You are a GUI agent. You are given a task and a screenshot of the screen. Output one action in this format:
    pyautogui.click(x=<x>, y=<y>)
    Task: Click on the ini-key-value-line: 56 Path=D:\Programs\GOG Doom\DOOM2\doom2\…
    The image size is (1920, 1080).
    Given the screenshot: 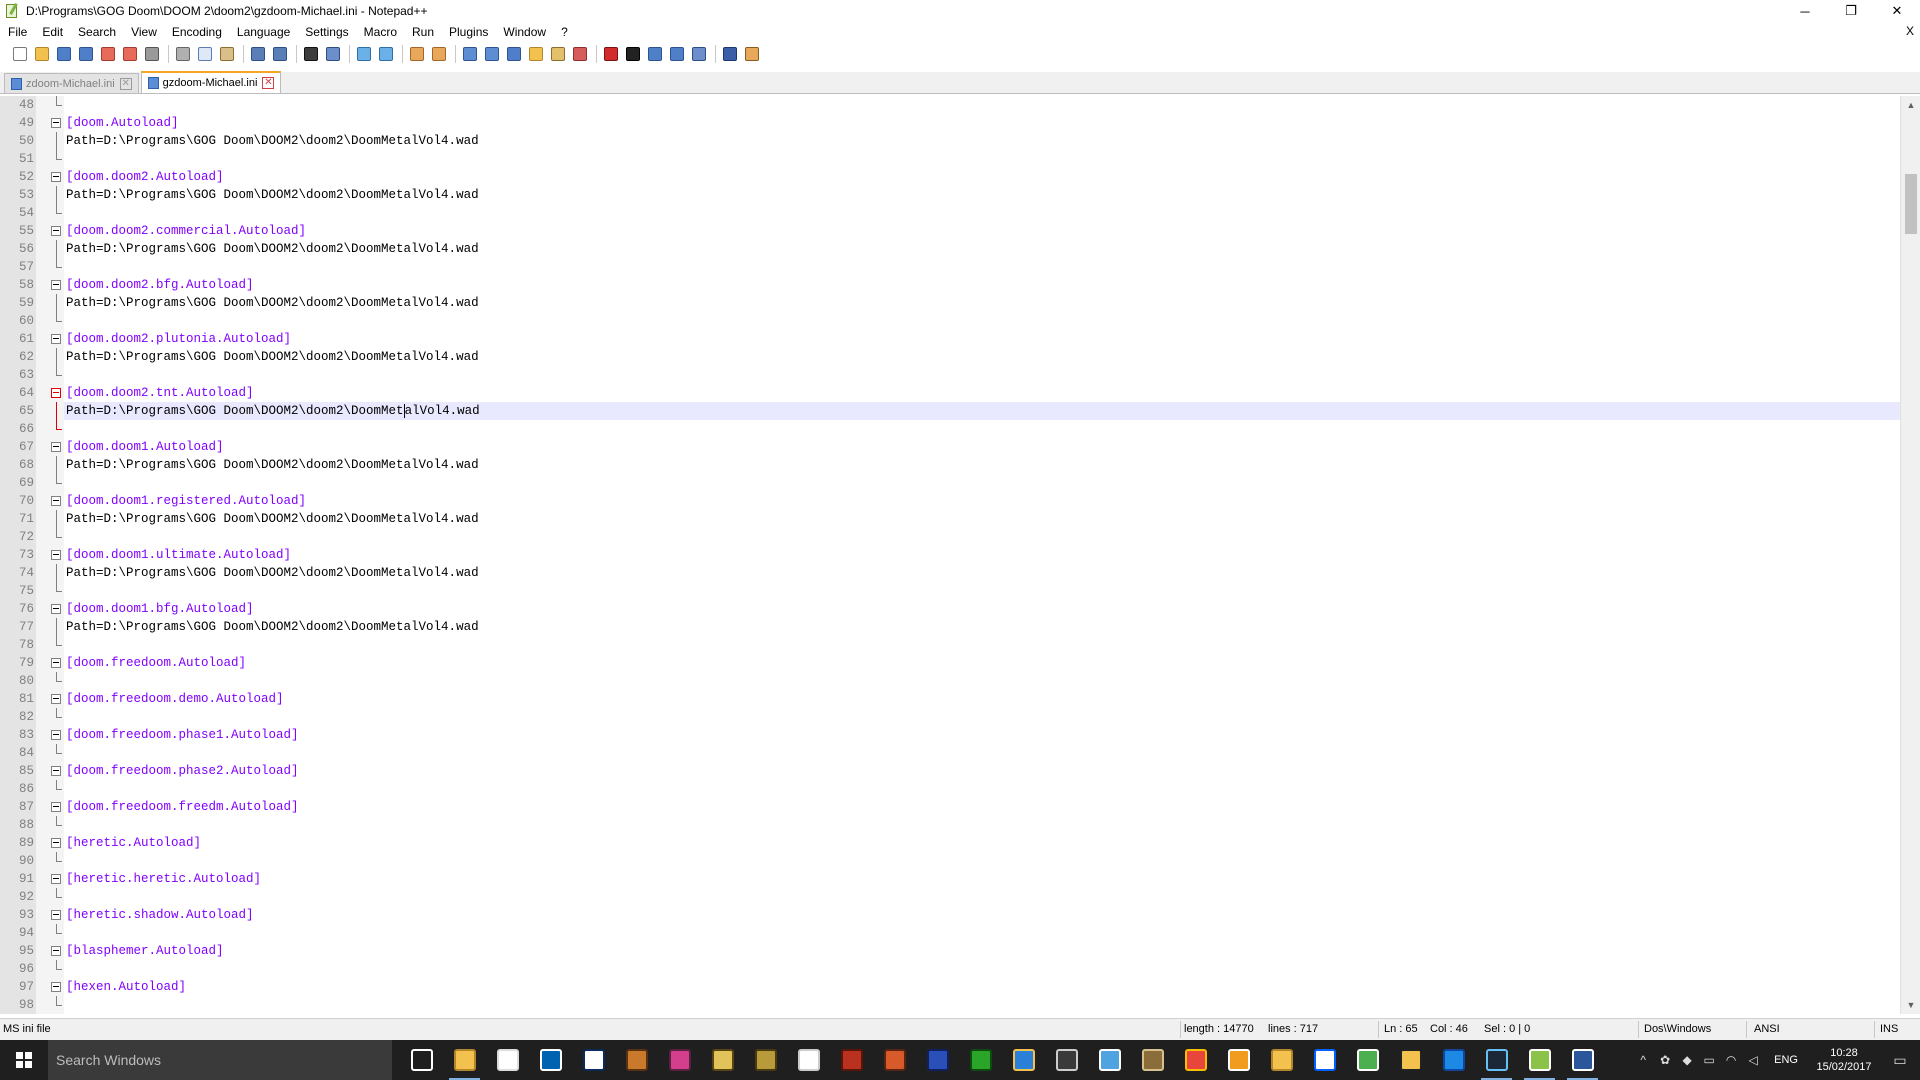 What is the action you would take?
    pyautogui.click(x=950, y=249)
    